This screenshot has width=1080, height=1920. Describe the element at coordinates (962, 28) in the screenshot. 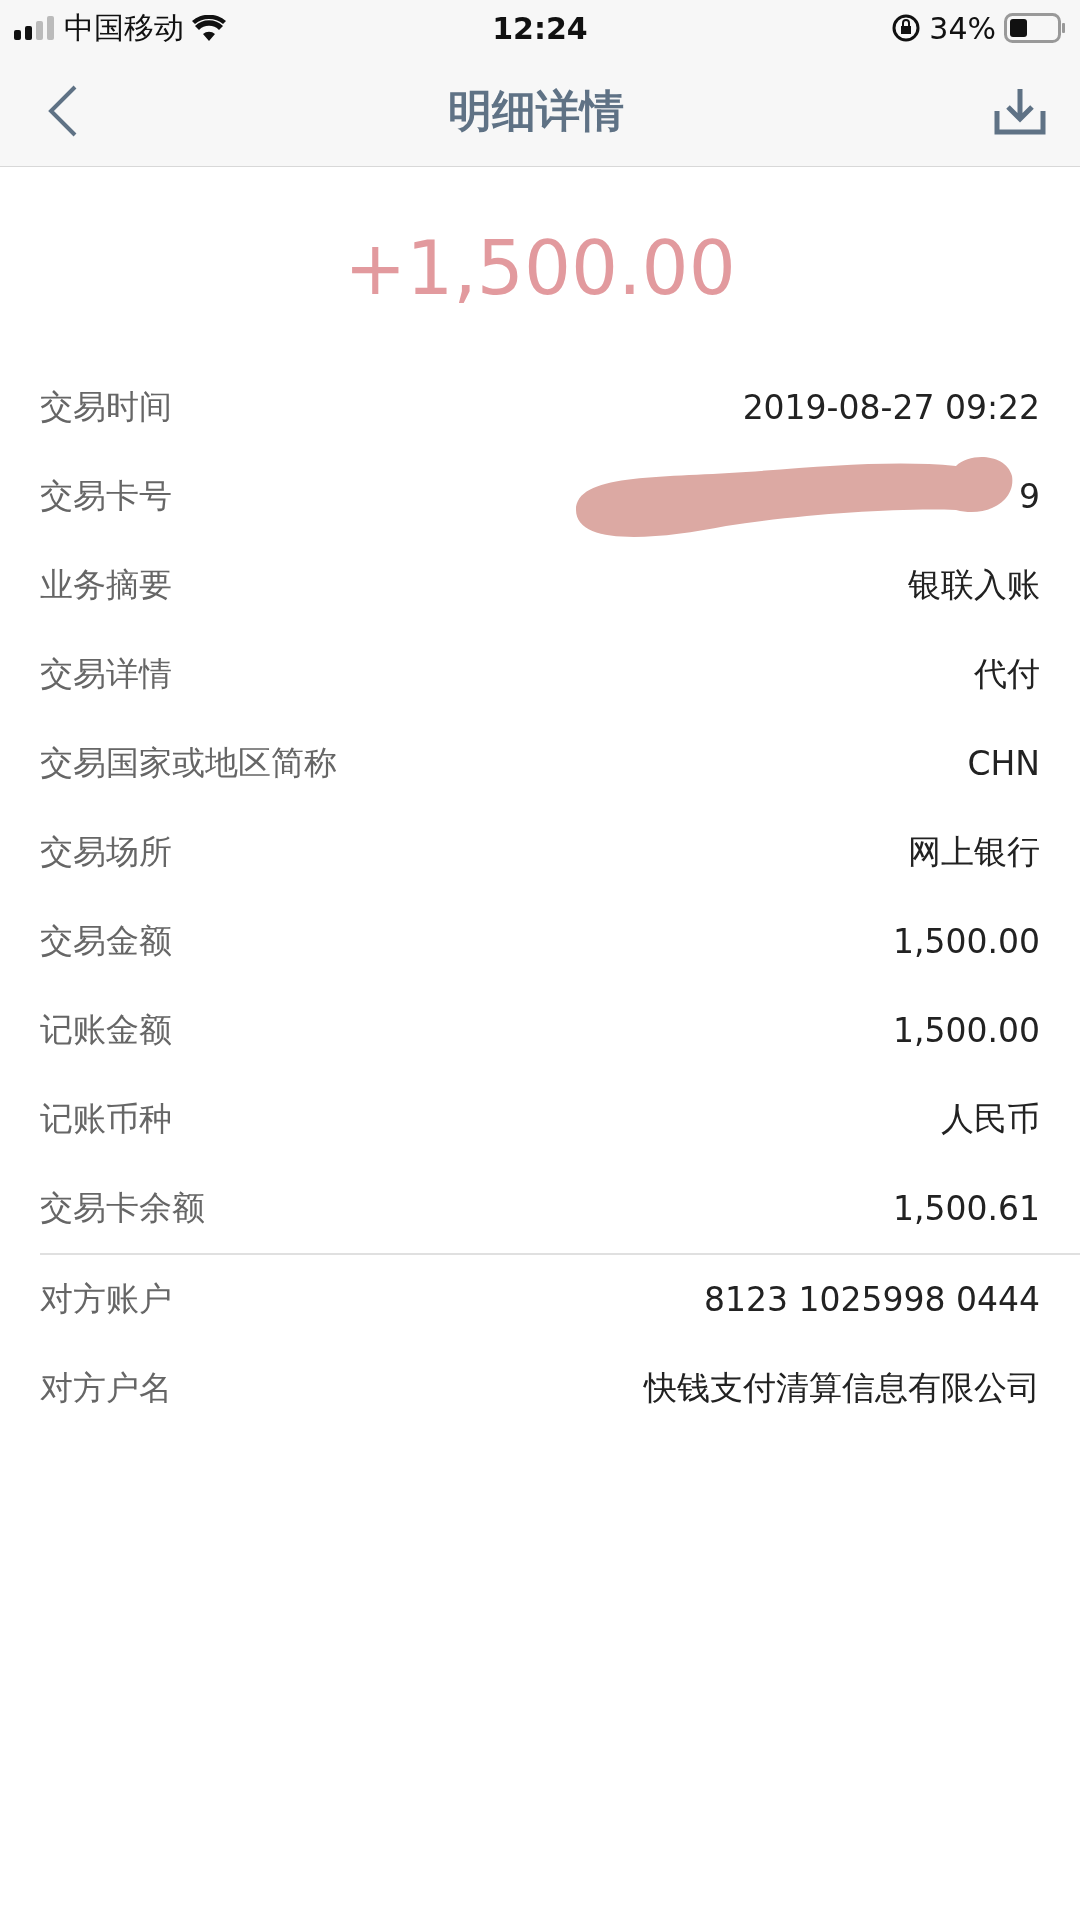

I see `battery-percent: 34%` at that location.